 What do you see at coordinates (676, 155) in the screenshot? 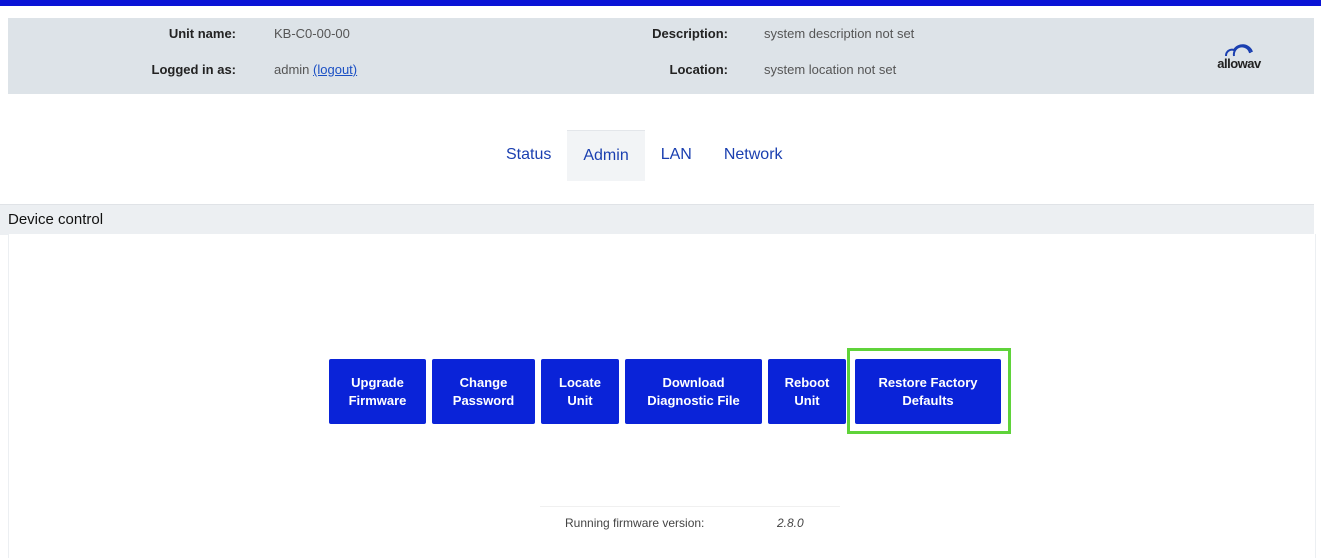
I see `tab-lan: LAN` at bounding box center [676, 155].